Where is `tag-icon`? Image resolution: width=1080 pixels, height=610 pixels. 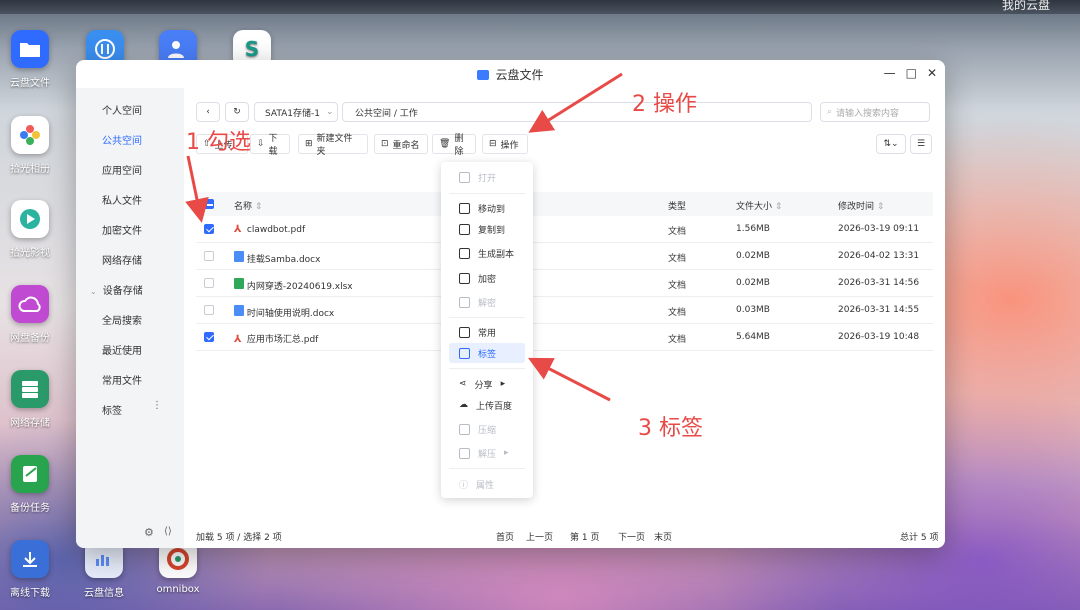
tag-icon is located at coordinates (464, 353).